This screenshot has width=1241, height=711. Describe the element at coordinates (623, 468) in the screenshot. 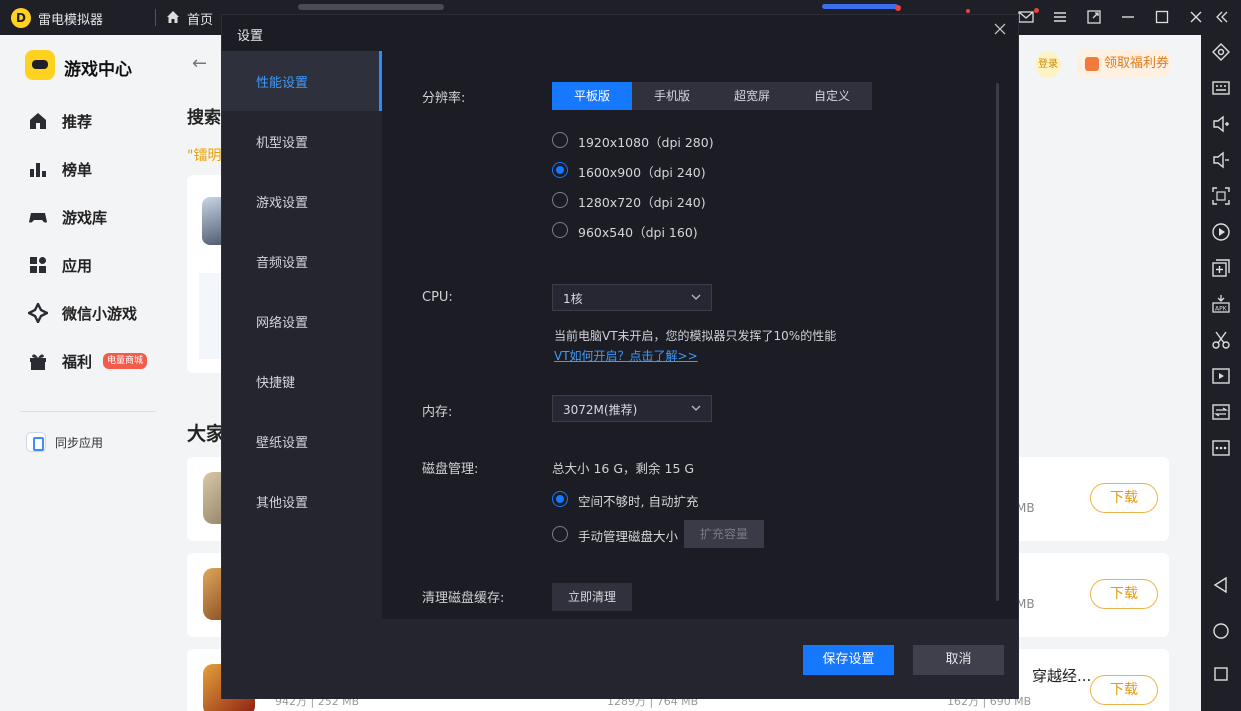

I see `disk-info: 总大小 16 G，剩余 15 G` at that location.